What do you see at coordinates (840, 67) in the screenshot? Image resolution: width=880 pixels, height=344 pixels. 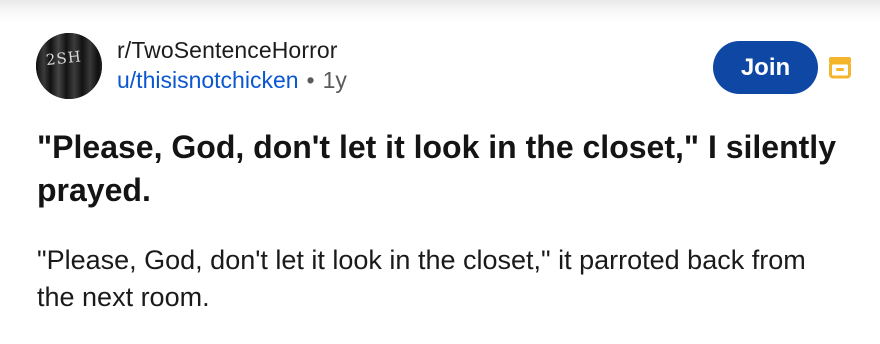 I see `archive-box-icon` at bounding box center [840, 67].